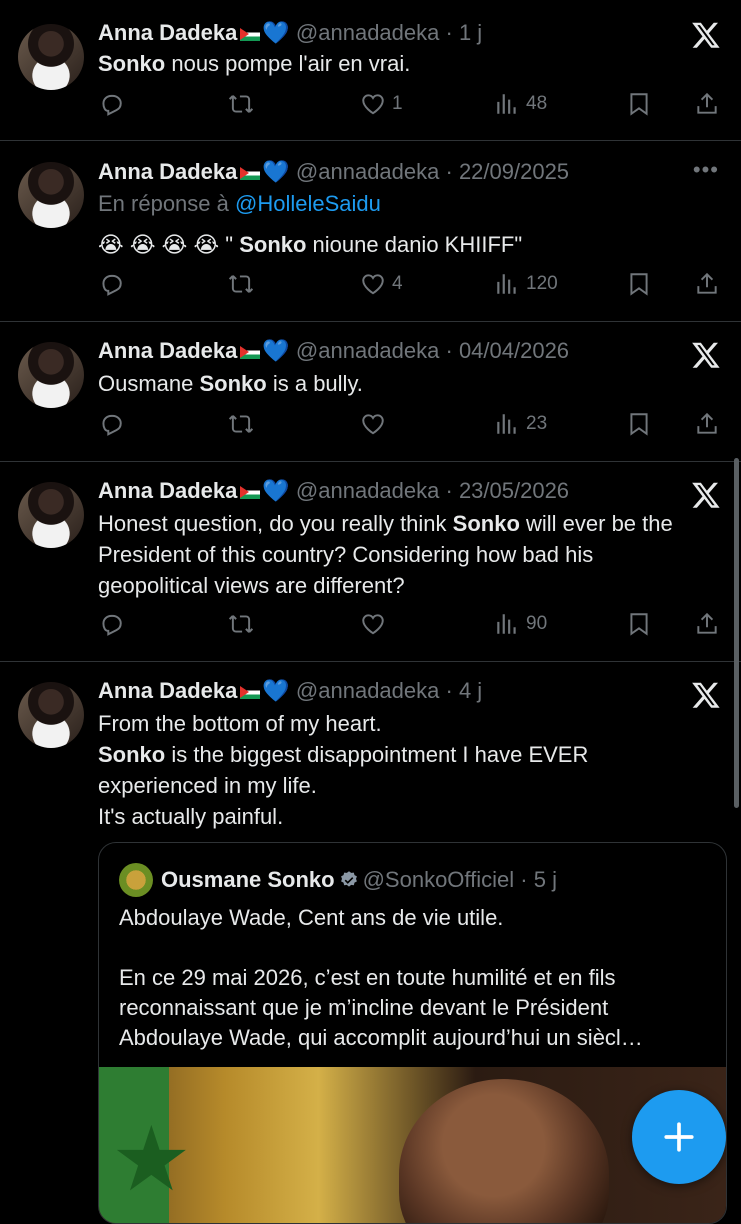 Image resolution: width=741 pixels, height=1224 pixels. What do you see at coordinates (514, 171) in the screenshot?
I see `tweet-time: 22/09/2025` at bounding box center [514, 171].